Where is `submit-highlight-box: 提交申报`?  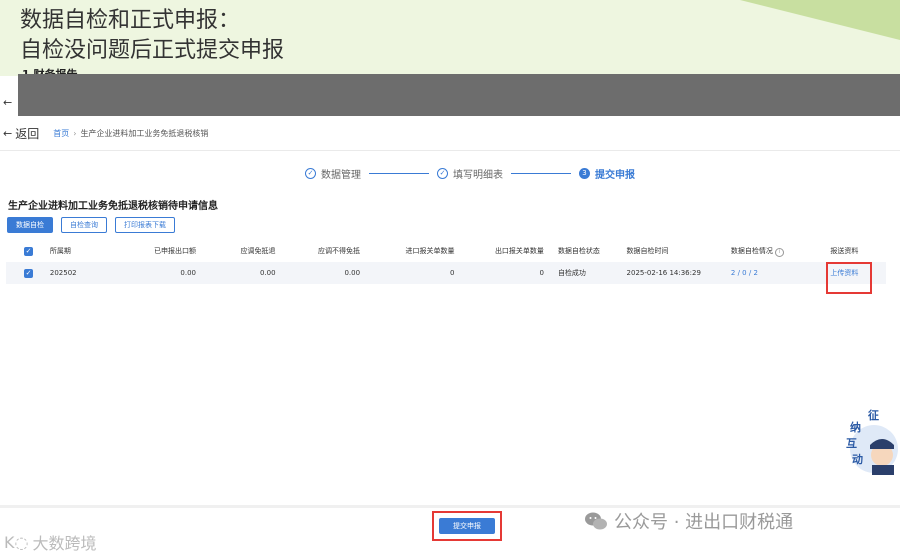 submit-highlight-box: 提交申报 is located at coordinates (467, 526).